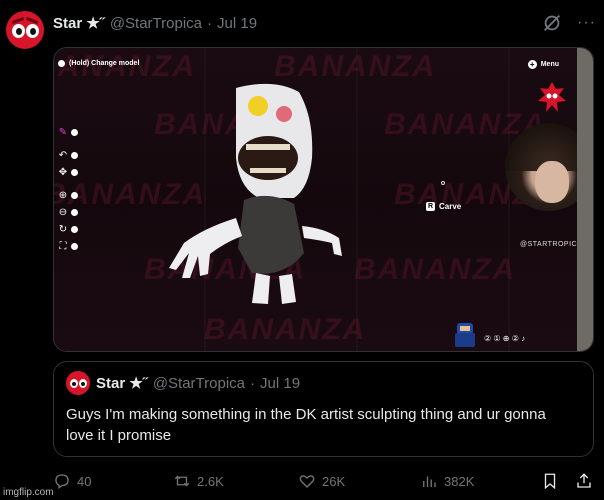 This screenshot has height=500, width=604. I want to click on quoted-date: Jul 19, so click(280, 383).